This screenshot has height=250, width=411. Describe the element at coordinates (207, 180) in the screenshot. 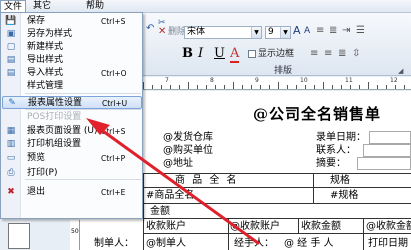

I see `product-name-header: 商 品 全 名` at that location.